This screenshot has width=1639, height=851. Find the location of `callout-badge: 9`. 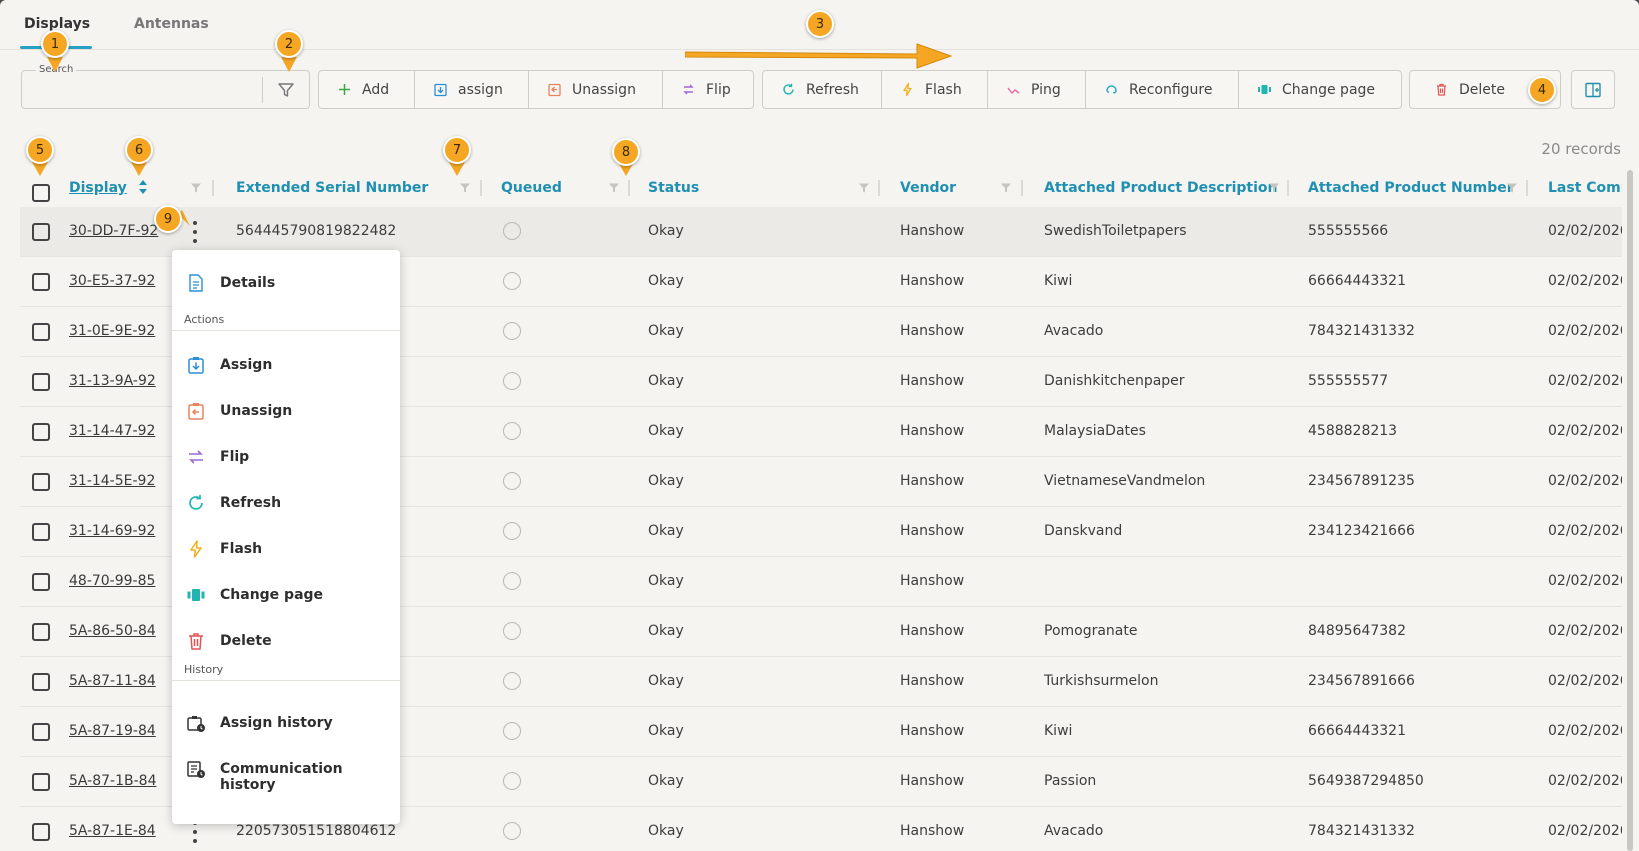

callout-badge: 9 is located at coordinates (168, 219).